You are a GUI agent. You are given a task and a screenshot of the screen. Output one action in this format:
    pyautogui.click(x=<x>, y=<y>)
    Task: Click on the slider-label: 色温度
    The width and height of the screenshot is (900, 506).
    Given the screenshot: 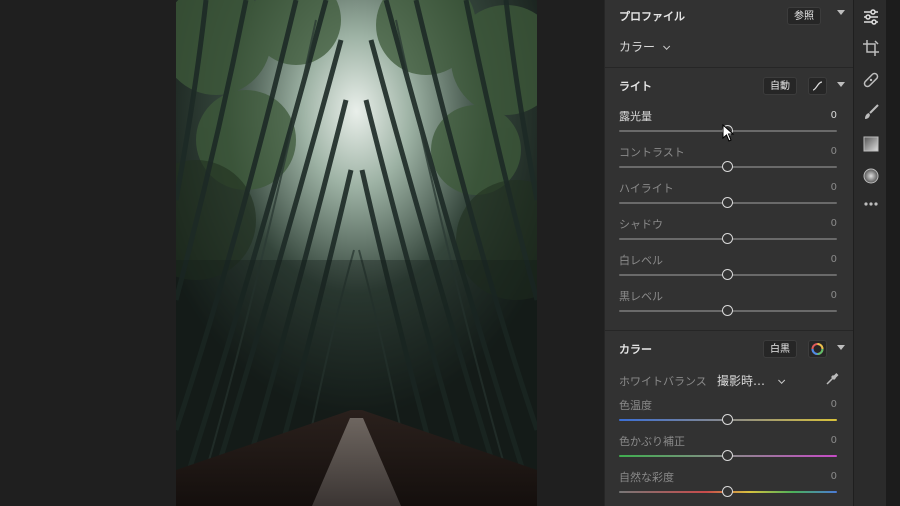 What is the action you would take?
    pyautogui.click(x=635, y=405)
    